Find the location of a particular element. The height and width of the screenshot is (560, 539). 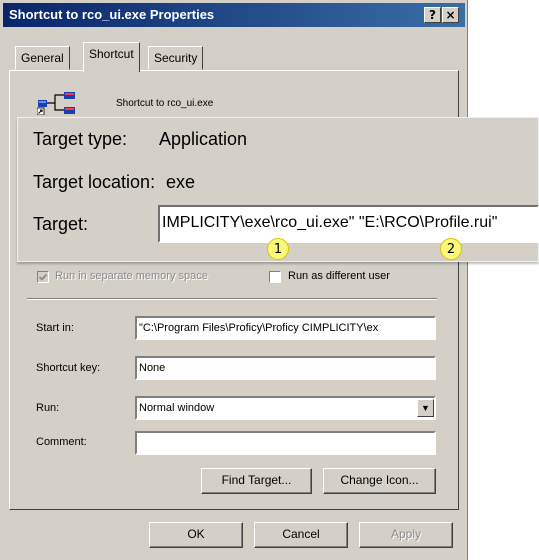

tab-general-label: General is located at coordinates (42, 58).